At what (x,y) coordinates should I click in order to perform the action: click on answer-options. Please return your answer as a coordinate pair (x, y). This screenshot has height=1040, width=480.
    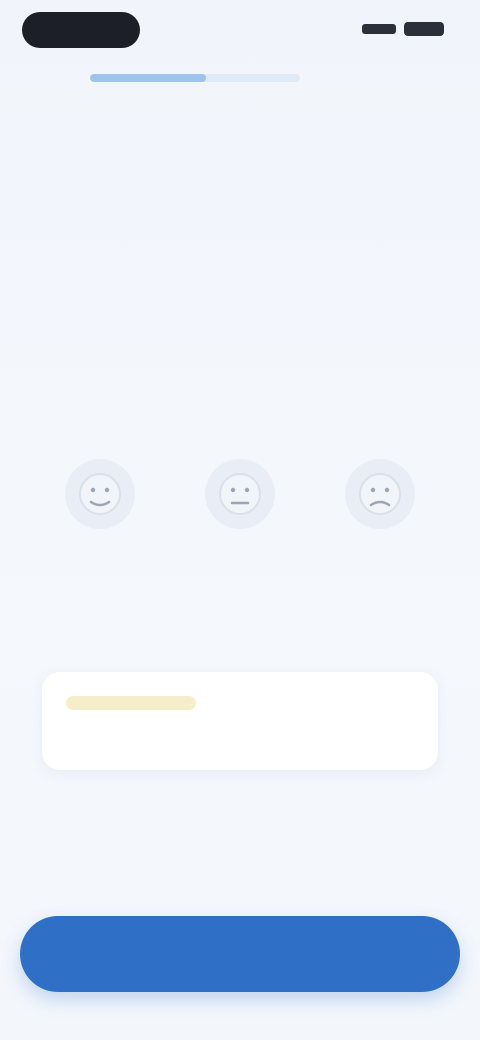
    Looking at the image, I should click on (240, 500).